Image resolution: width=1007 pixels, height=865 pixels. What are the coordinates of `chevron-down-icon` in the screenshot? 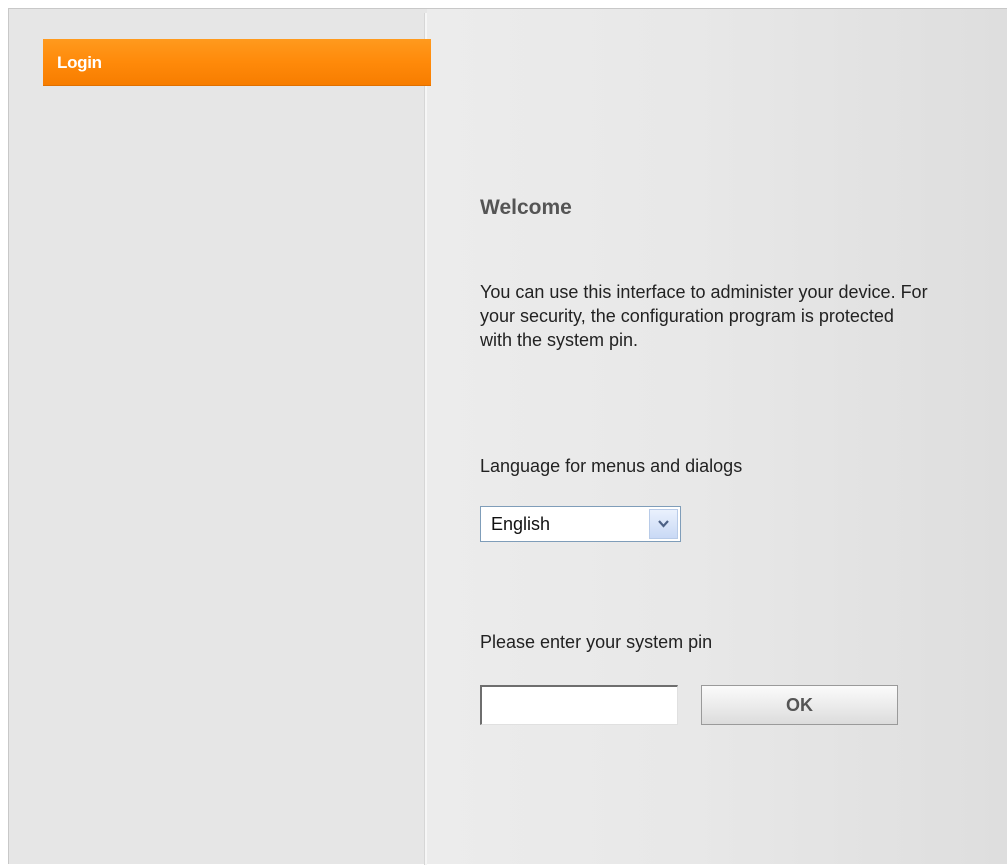 It's located at (663, 524).